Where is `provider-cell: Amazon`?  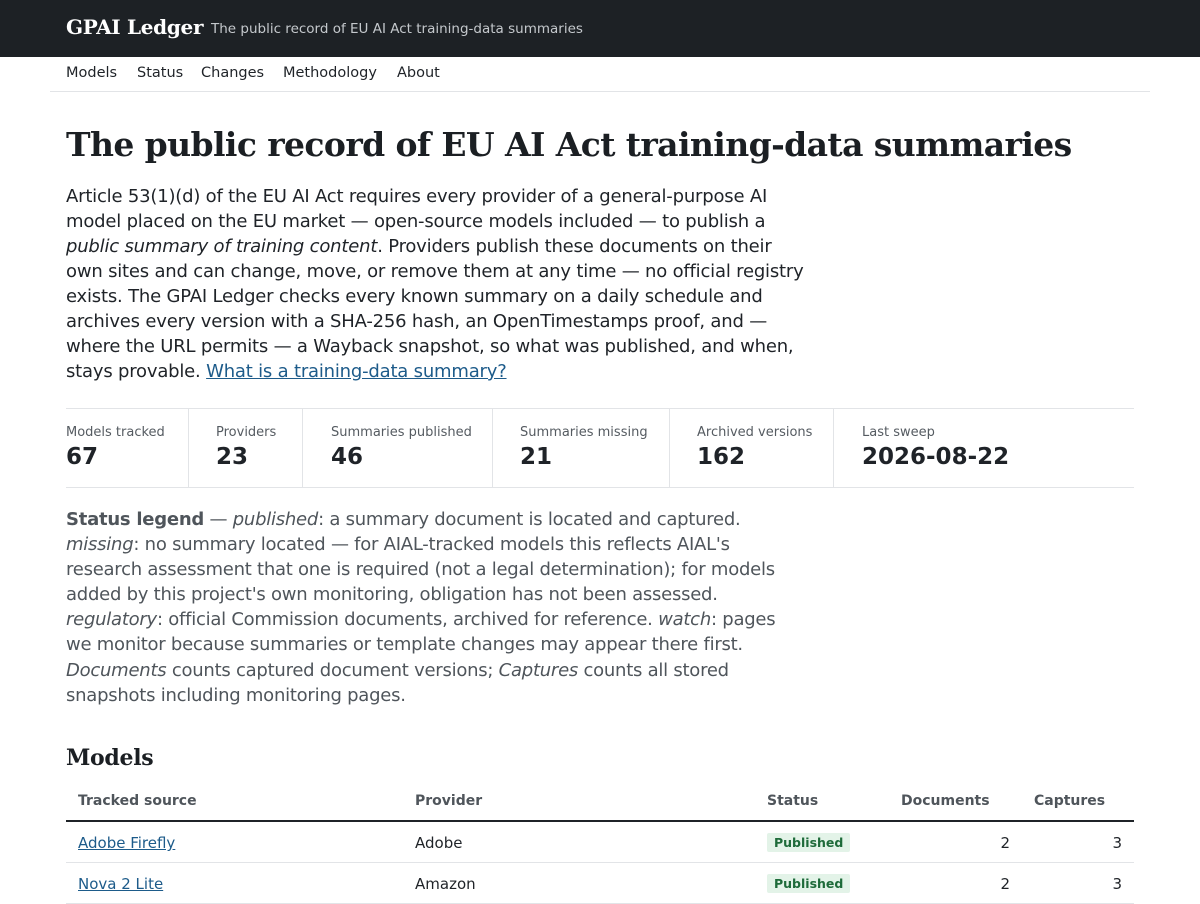 provider-cell: Amazon is located at coordinates (445, 884).